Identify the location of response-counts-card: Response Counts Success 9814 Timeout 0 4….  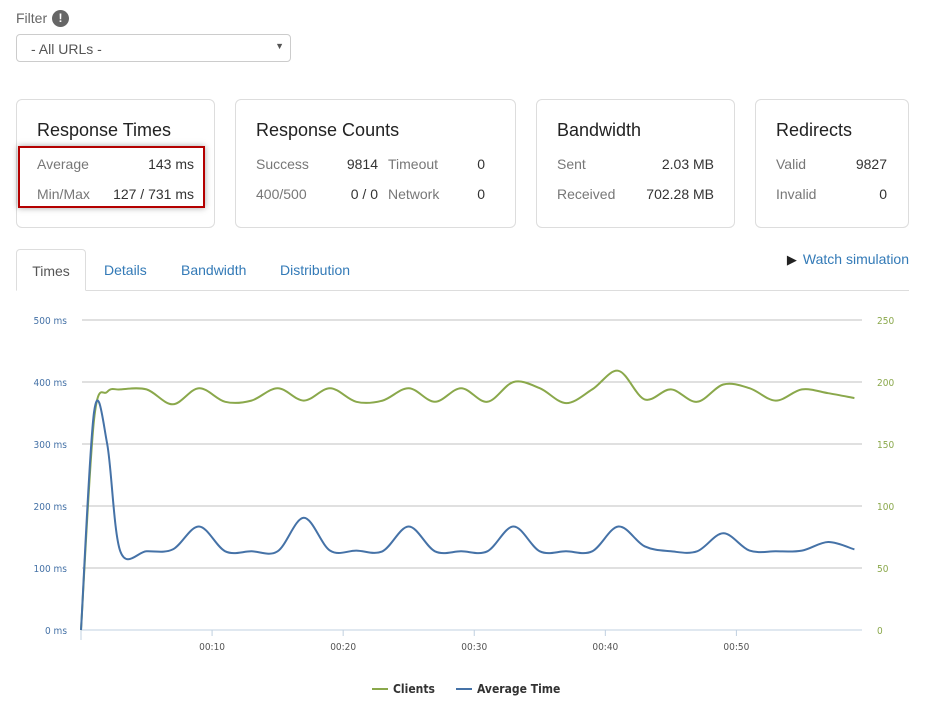
(375, 163).